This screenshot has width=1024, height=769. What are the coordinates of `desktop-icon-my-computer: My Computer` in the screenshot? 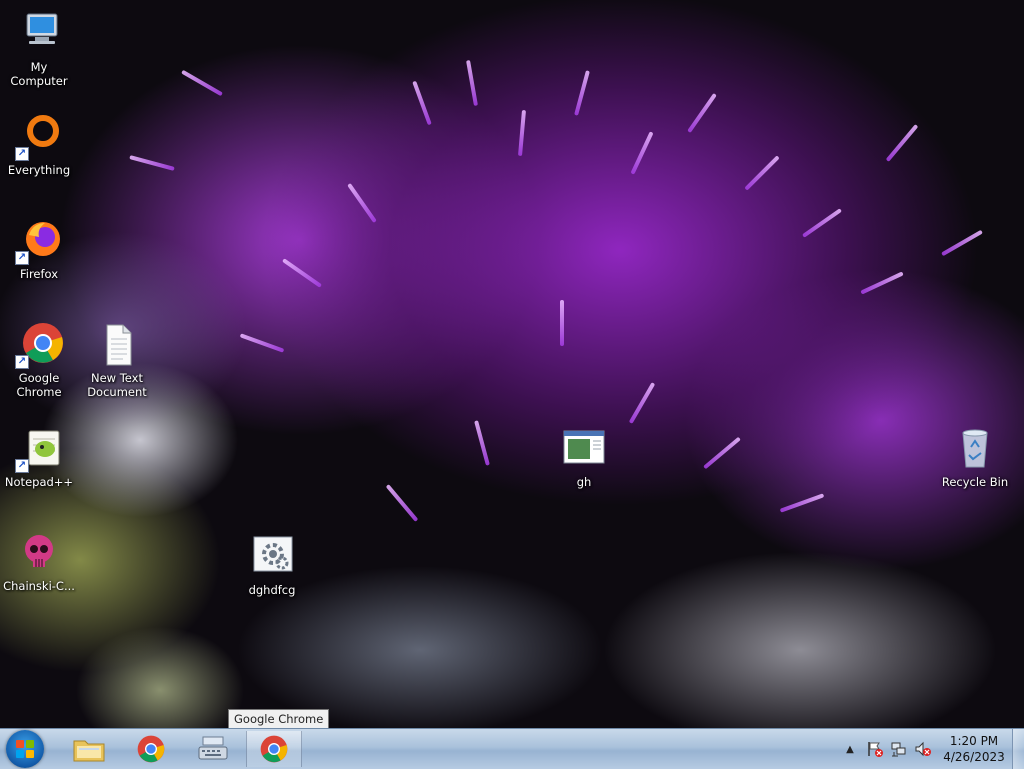 It's located at (39, 49).